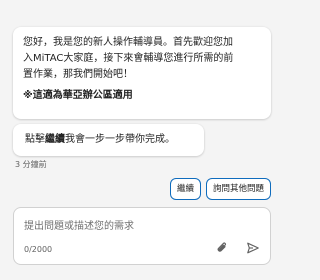  Describe the element at coordinates (185, 189) in the screenshot. I see `continue-button: 繼續` at that location.